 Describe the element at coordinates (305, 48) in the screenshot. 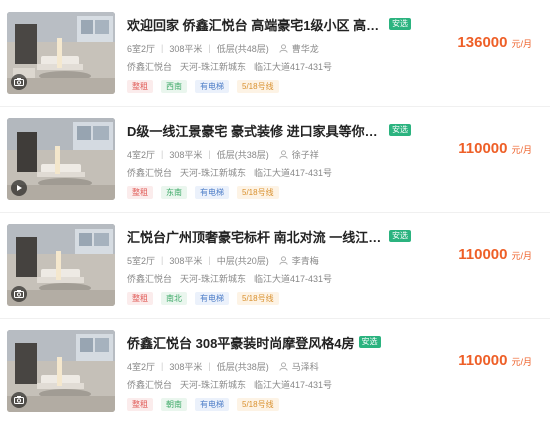

I see `agent-name: 曹华龙` at that location.